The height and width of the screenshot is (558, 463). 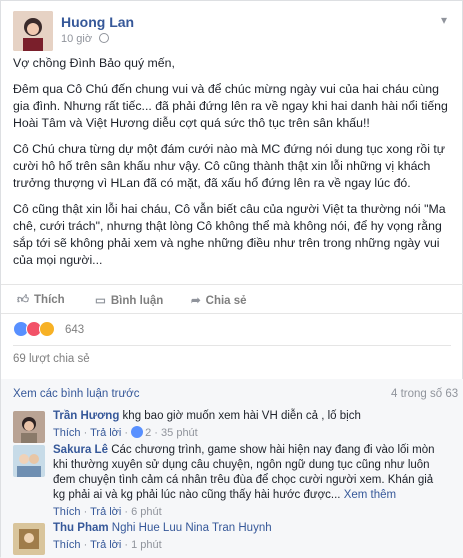 I want to click on commenter-name: Thu Pham, so click(x=81, y=528).